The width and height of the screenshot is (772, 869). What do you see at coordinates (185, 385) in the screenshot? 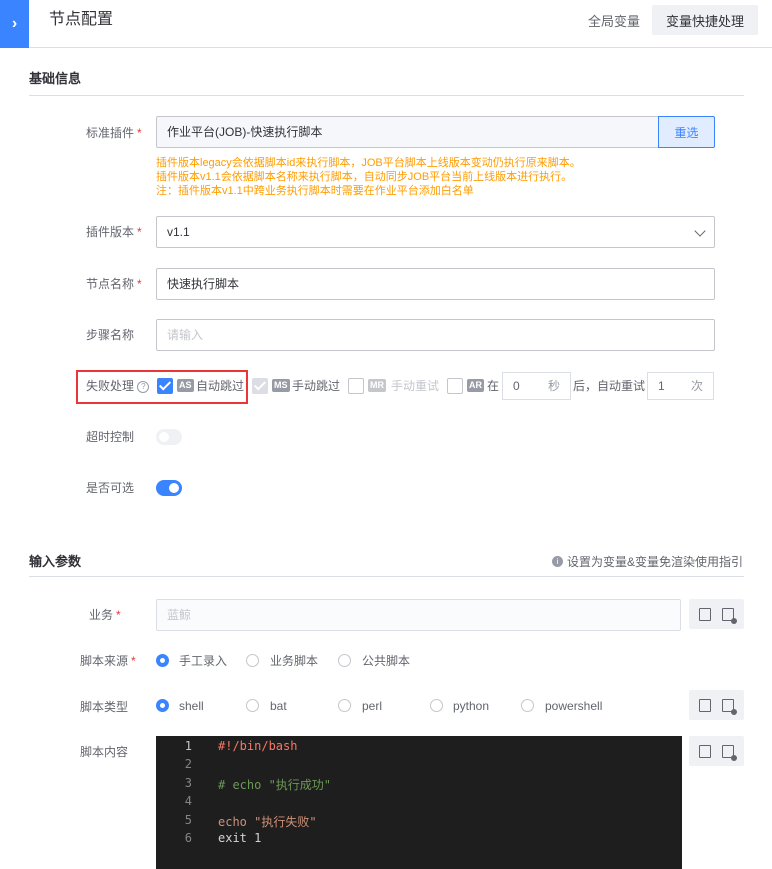
I see `auto-skip-tag: AS` at bounding box center [185, 385].